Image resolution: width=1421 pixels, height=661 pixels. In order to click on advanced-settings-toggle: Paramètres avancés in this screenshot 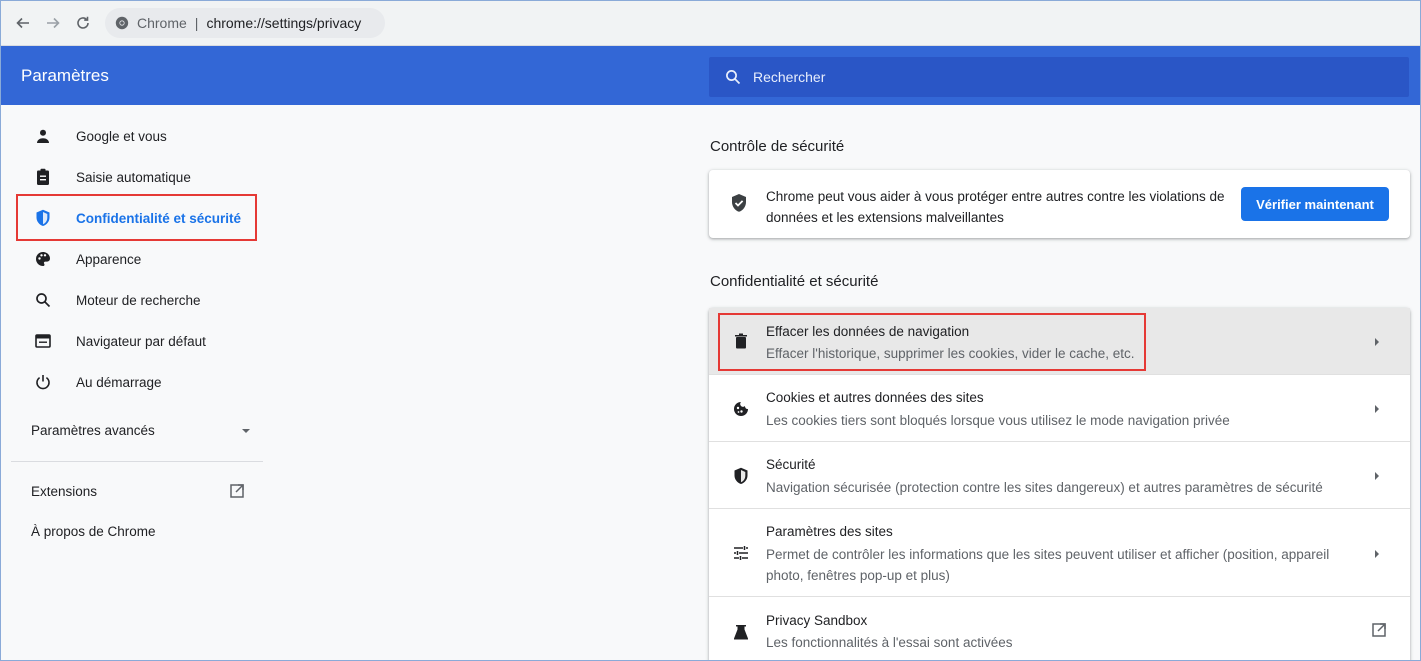, I will do `click(141, 430)`.